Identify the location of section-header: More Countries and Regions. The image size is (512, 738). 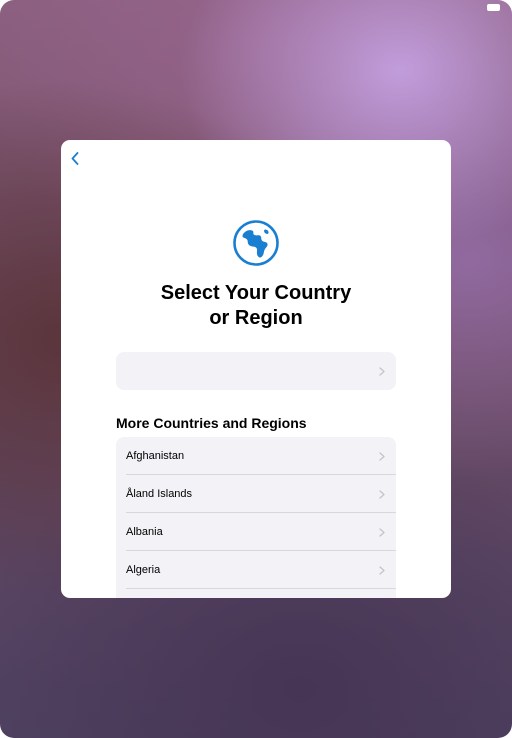
(211, 423).